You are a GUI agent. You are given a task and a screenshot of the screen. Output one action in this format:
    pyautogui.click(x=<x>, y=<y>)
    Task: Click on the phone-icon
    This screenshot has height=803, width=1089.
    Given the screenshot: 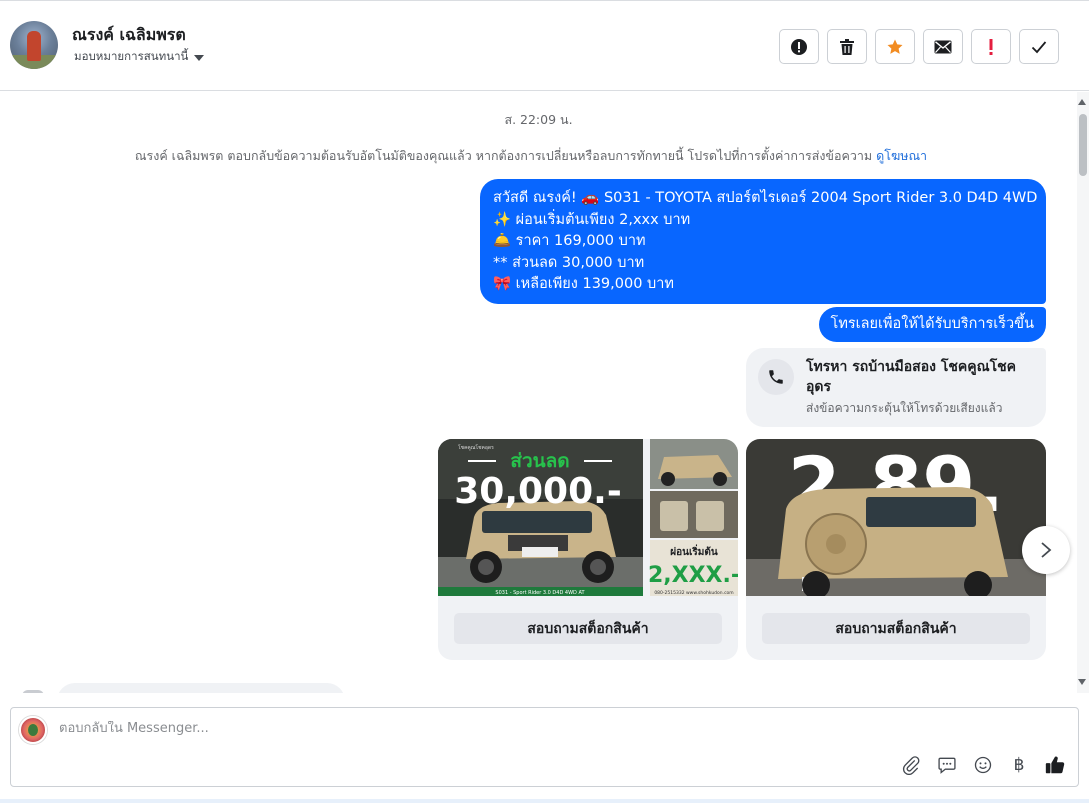 What is the action you would take?
    pyautogui.click(x=776, y=377)
    